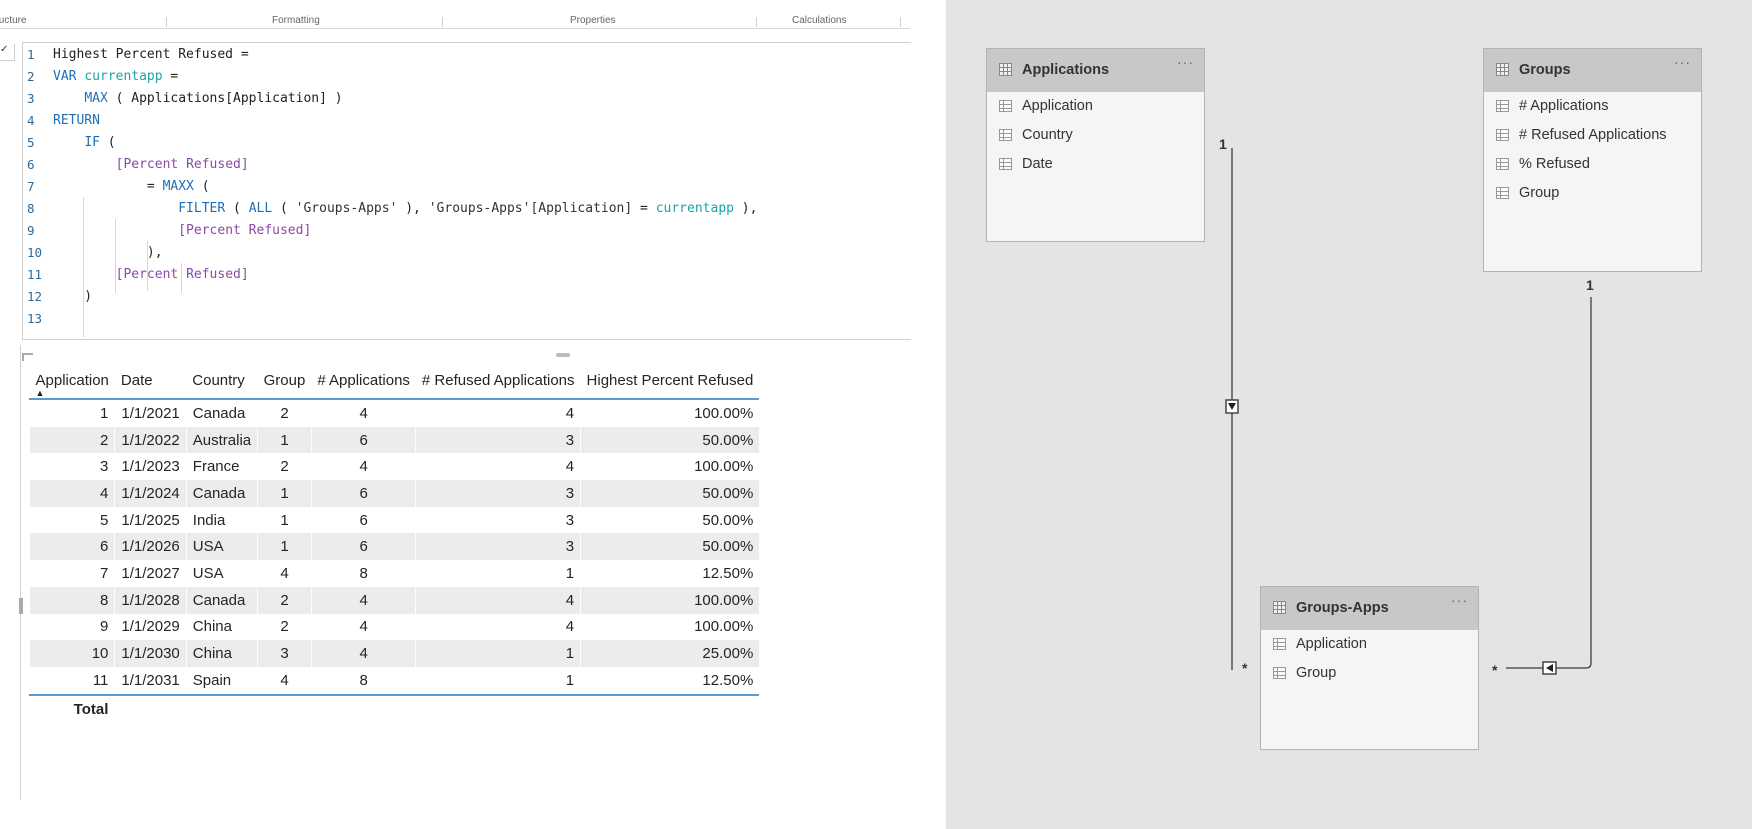  I want to click on field-item: % Refused, so click(1592, 164).